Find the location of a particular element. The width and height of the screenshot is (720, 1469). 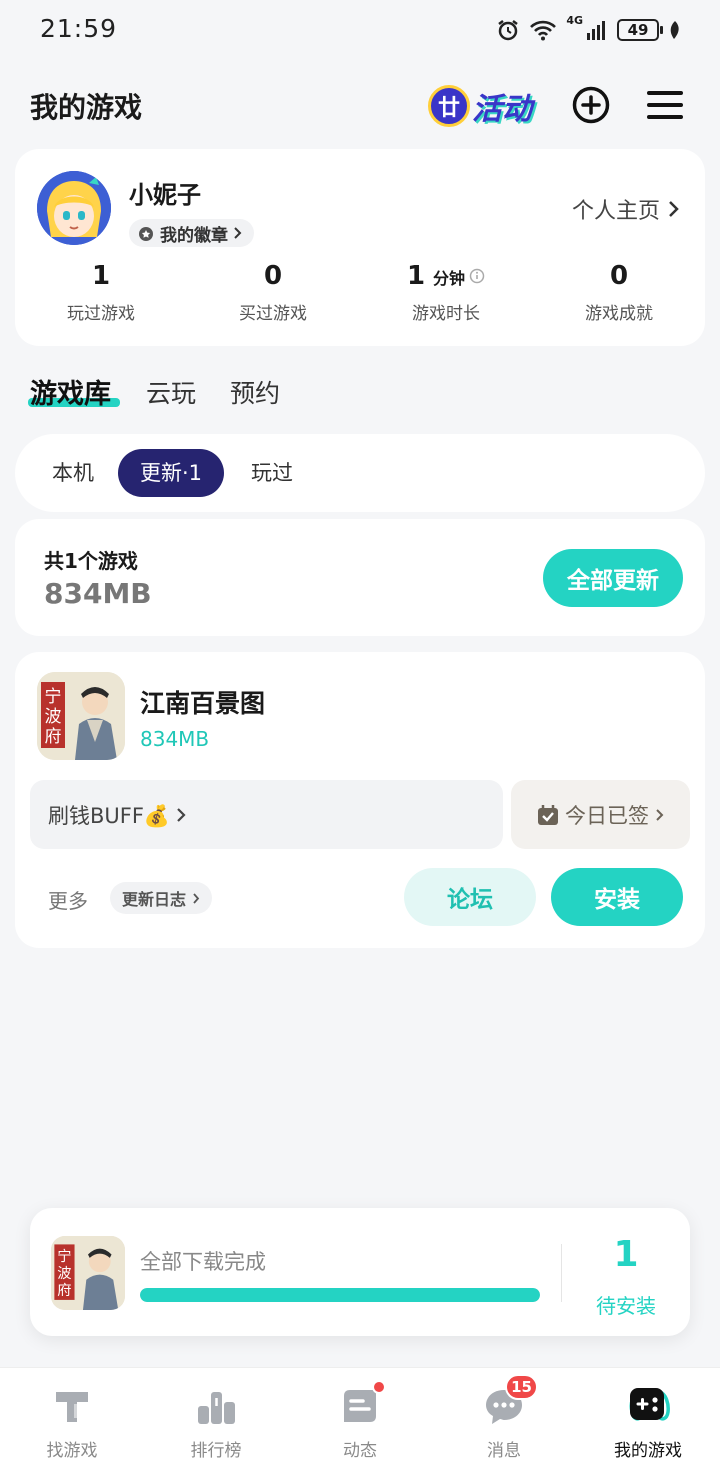

nav-feed: 动态 is located at coordinates (360, 1418).